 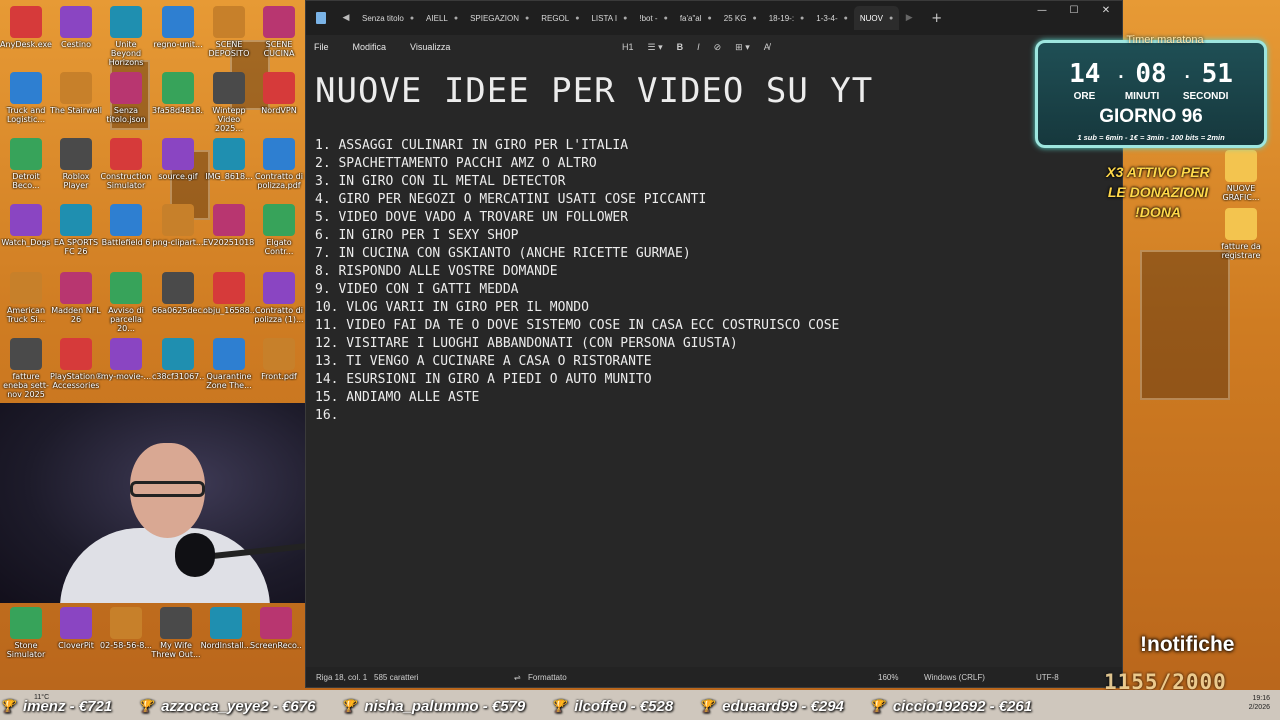 I want to click on close-button: ✕, so click(x=1106, y=12).